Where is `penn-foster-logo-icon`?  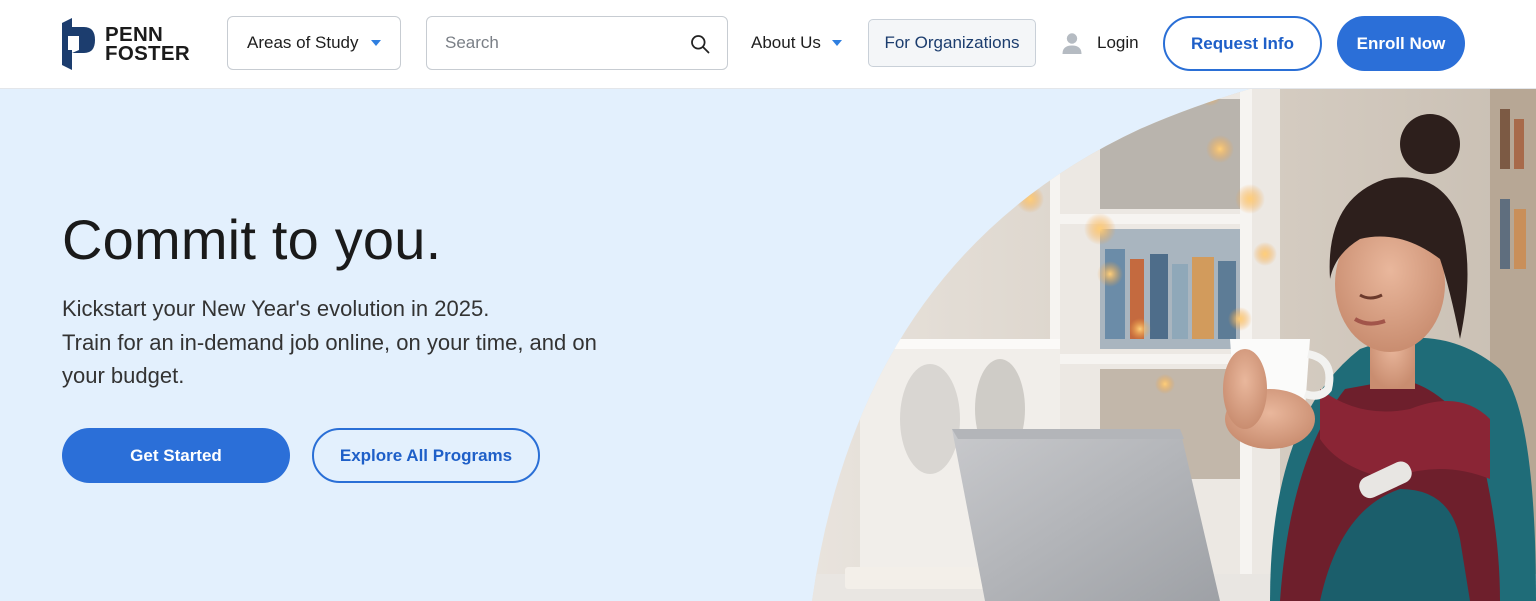 penn-foster-logo-icon is located at coordinates (78, 44).